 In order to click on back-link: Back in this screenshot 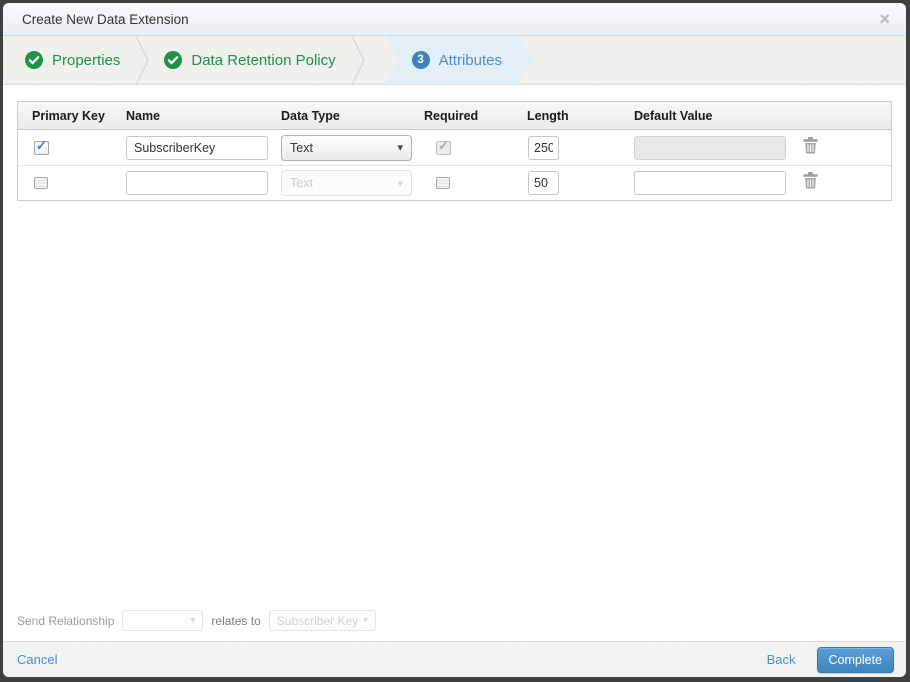, I will do `click(781, 659)`.